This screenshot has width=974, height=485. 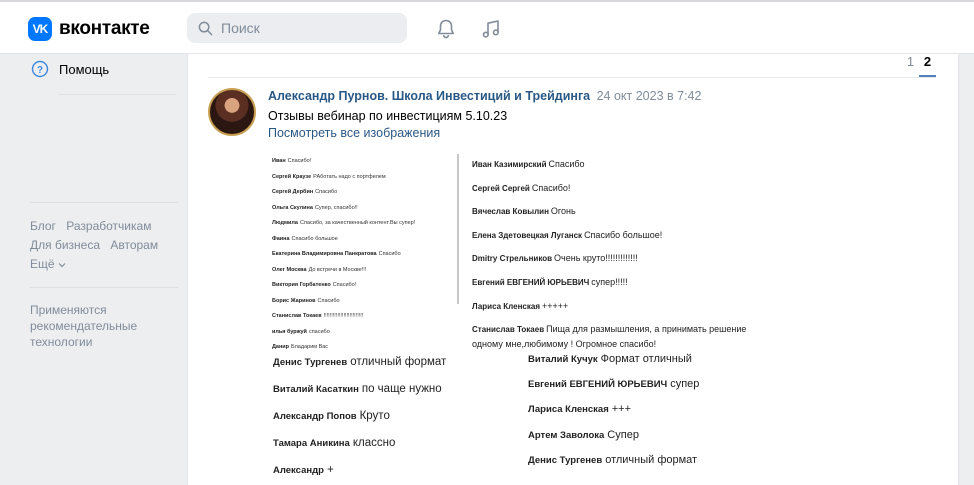 I want to click on comment-row: Виталий Касаткин по чаще нужно, so click(x=359, y=389).